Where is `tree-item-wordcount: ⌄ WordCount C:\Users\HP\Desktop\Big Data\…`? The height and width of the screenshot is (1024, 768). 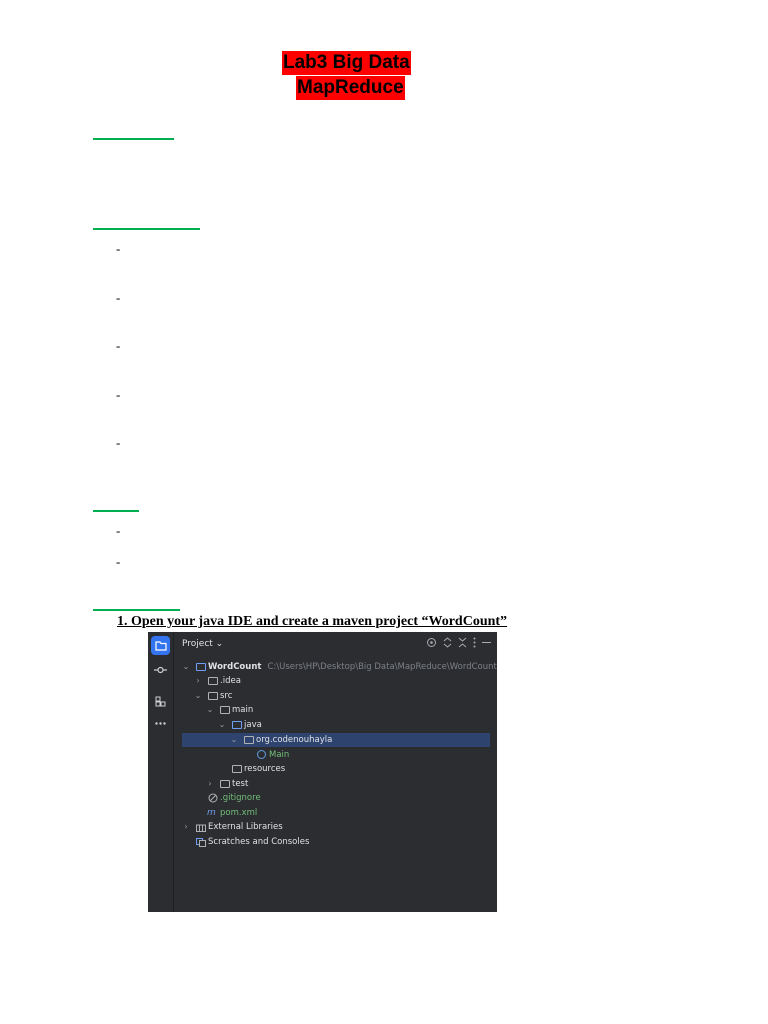 tree-item-wordcount: ⌄ WordCount C:\Users\HP\Desktop\Big Data\… is located at coordinates (335, 667).